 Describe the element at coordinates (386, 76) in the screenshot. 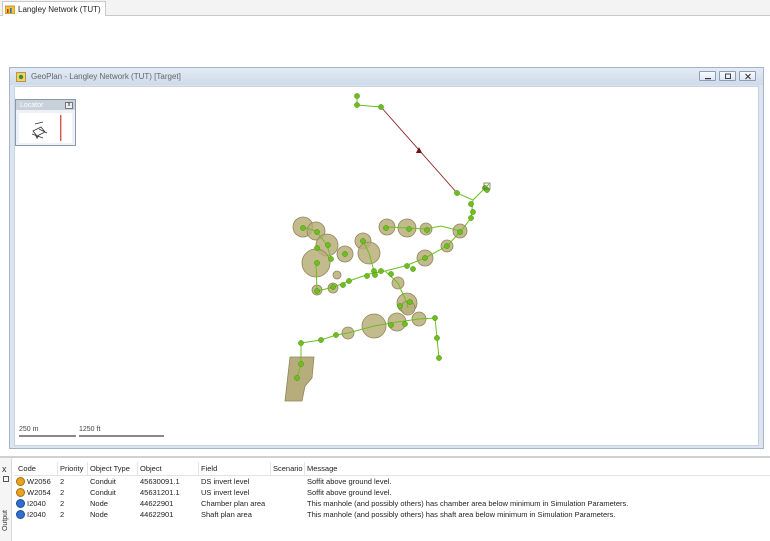

I see `geoplan-titlebar: GeoPlan - Langley Network (TUT) [Target]` at that location.